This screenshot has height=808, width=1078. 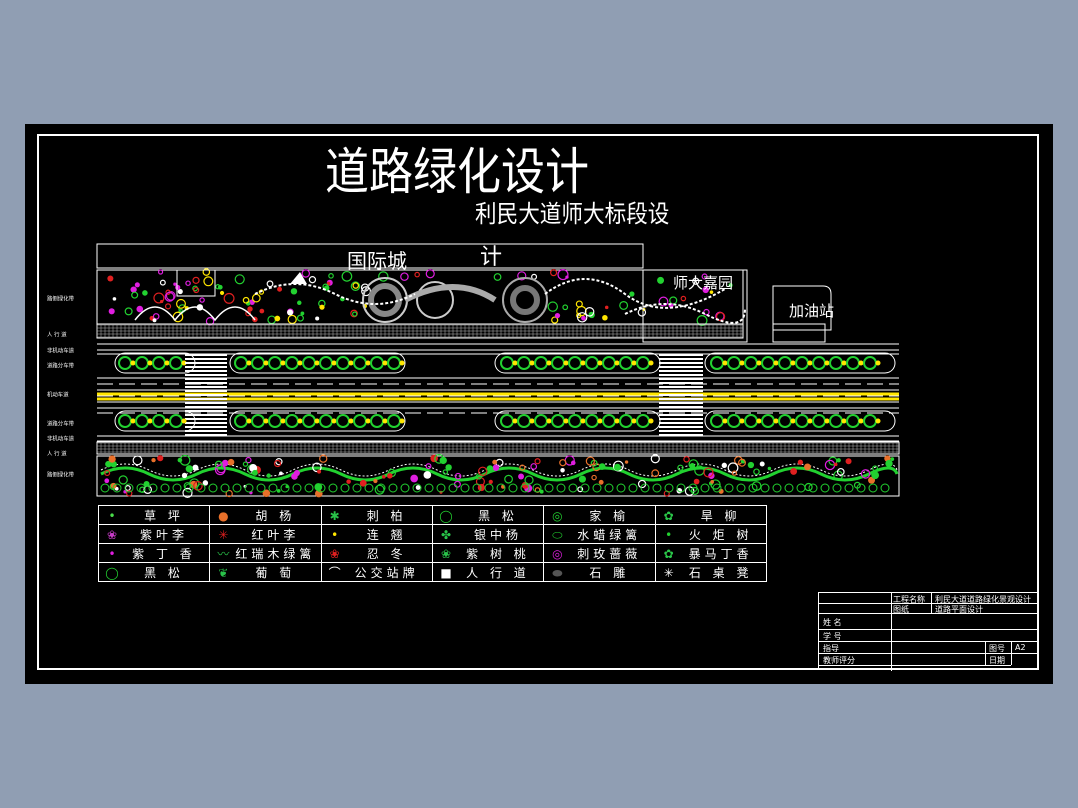 I want to click on square-icon: ■, so click(x=446, y=572).